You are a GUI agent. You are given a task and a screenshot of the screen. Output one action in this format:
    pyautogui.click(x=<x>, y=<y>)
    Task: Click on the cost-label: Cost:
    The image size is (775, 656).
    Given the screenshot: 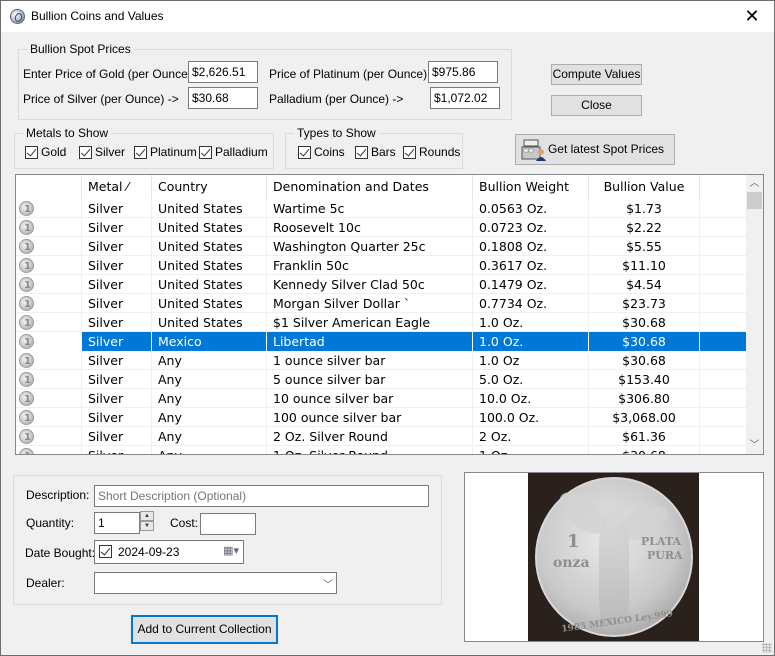 What is the action you would take?
    pyautogui.click(x=184, y=523)
    